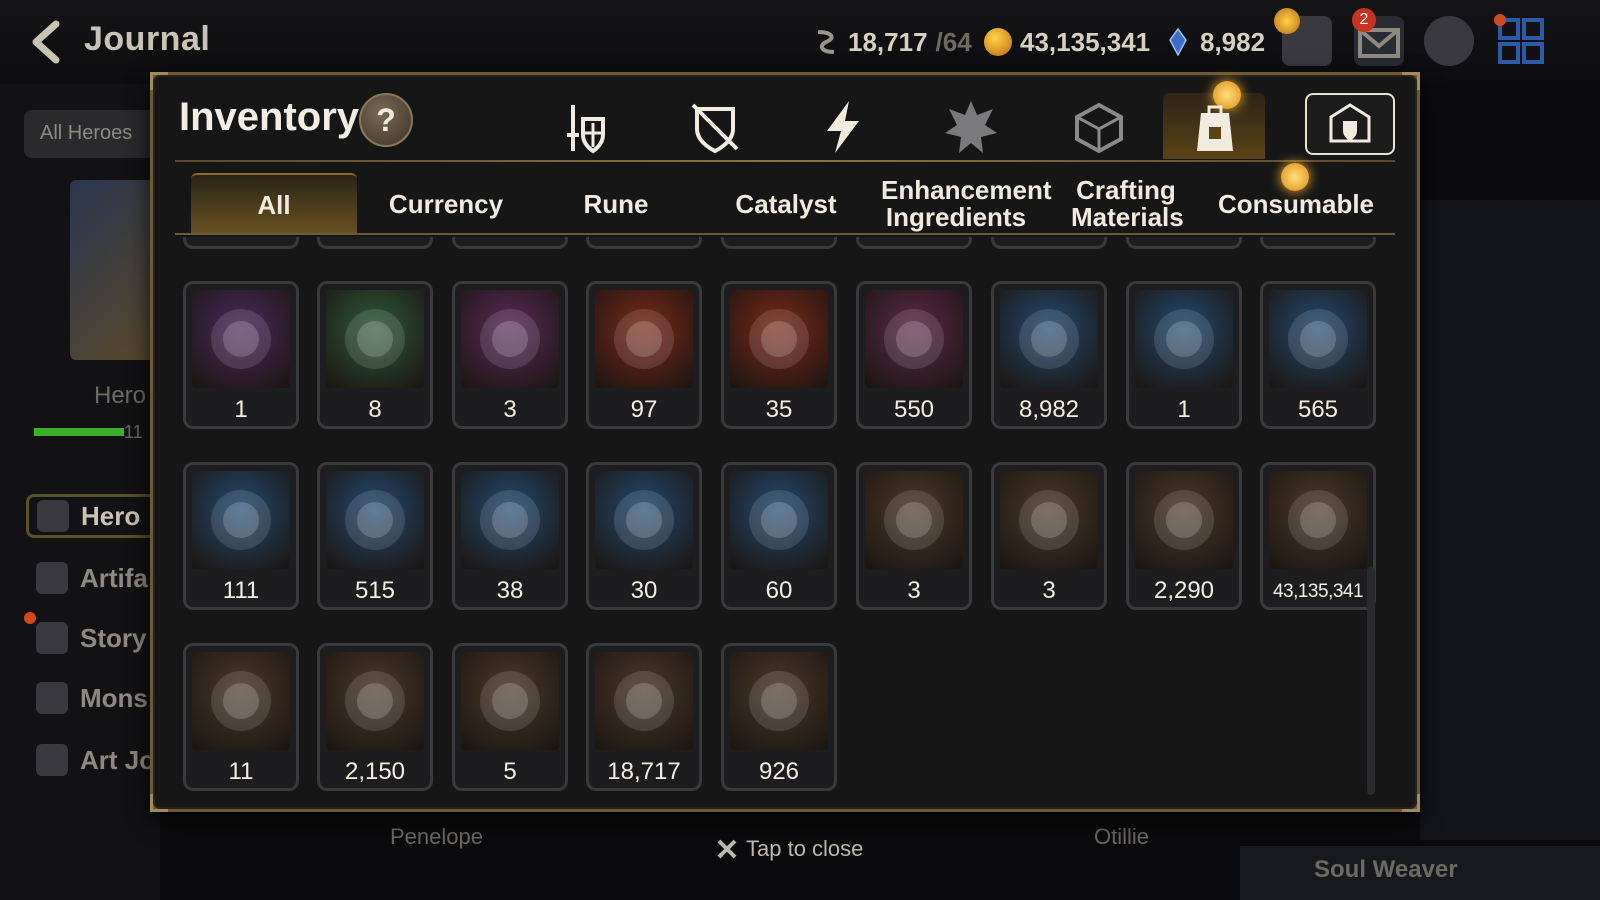 This screenshot has height=900, width=1600. I want to click on sidebar-item-artifact: Artifa, so click(92, 578).